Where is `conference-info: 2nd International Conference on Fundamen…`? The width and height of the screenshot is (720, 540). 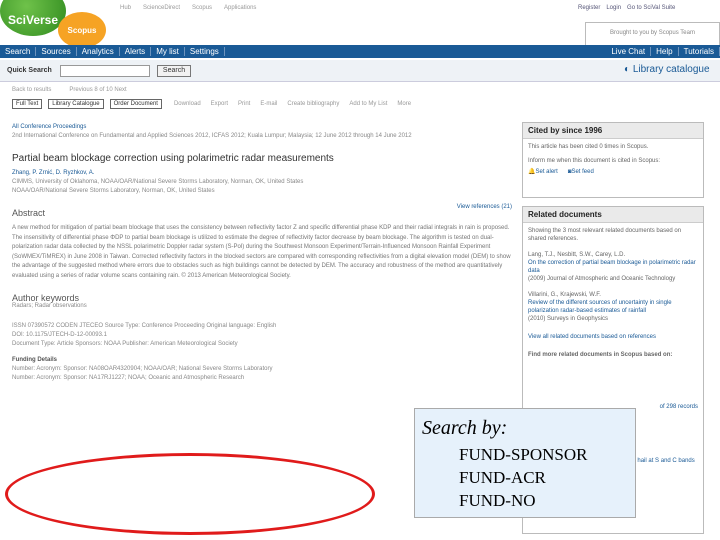 conference-info: 2nd International Conference on Fundamen… is located at coordinates (212, 136).